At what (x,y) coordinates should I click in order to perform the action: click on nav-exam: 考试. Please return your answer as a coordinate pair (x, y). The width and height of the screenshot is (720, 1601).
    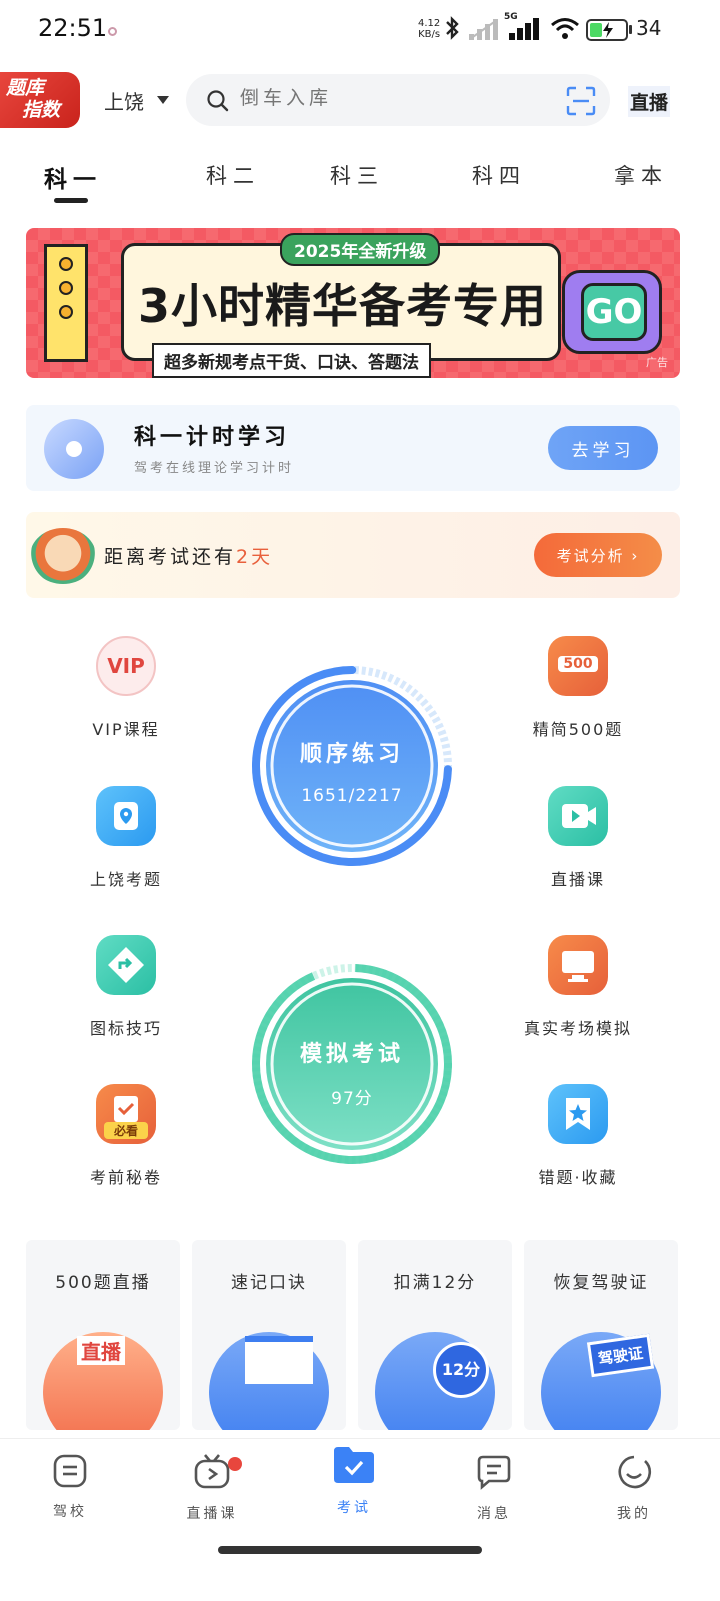
    Looking at the image, I should click on (354, 1480).